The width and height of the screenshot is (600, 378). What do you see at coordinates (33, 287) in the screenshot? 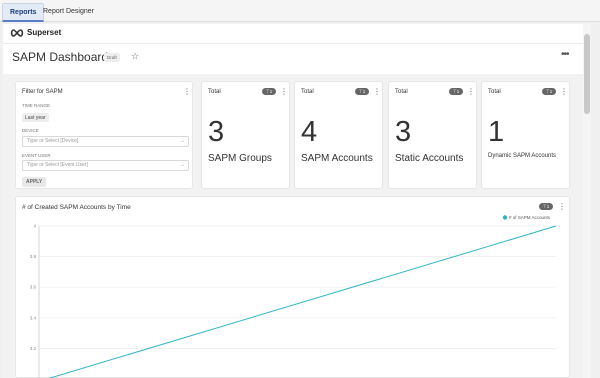
I see `y-tick-label: 3.6` at bounding box center [33, 287].